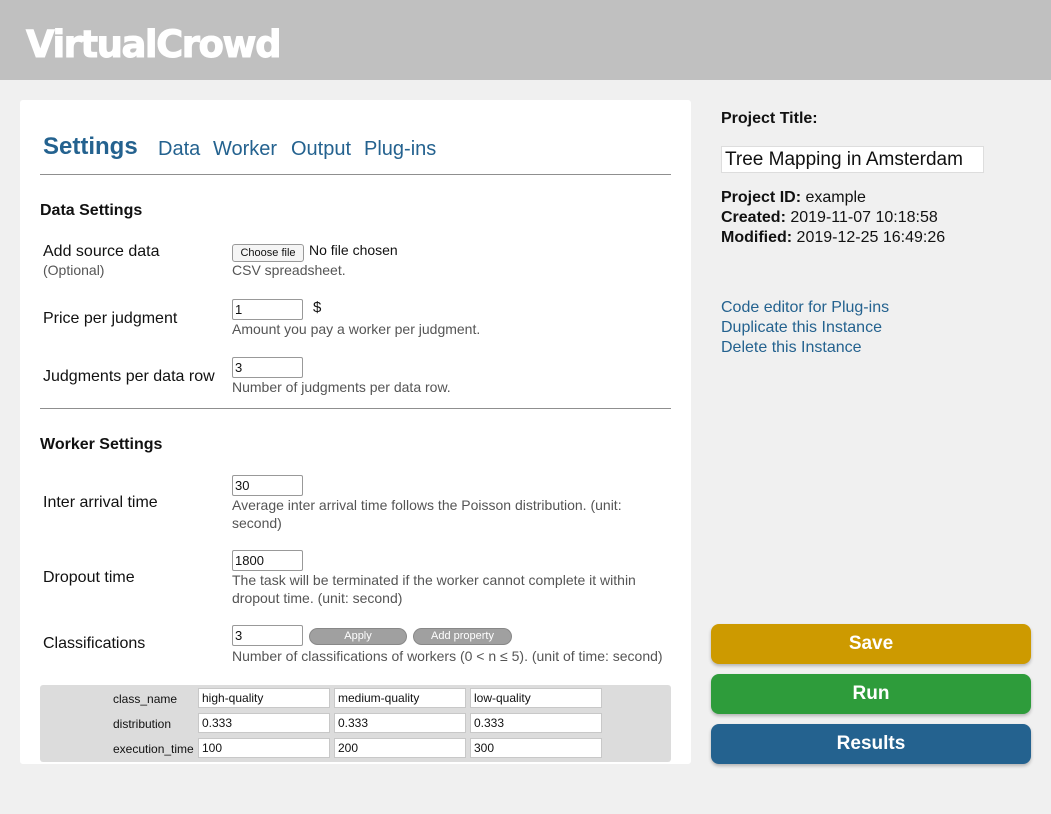 This screenshot has height=814, width=1051. Describe the element at coordinates (267, 560) in the screenshot. I see `dropout-input` at that location.